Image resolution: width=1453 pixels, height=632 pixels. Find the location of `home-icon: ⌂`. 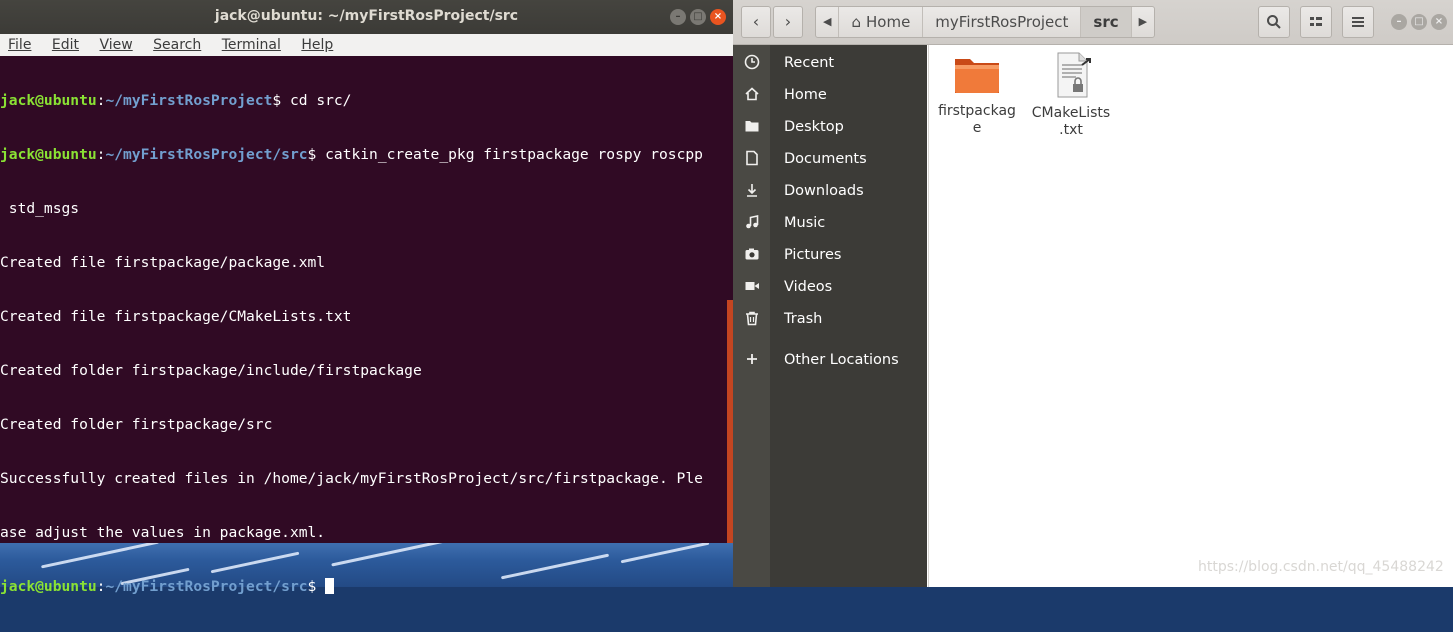

home-icon: ⌂ is located at coordinates (856, 22).